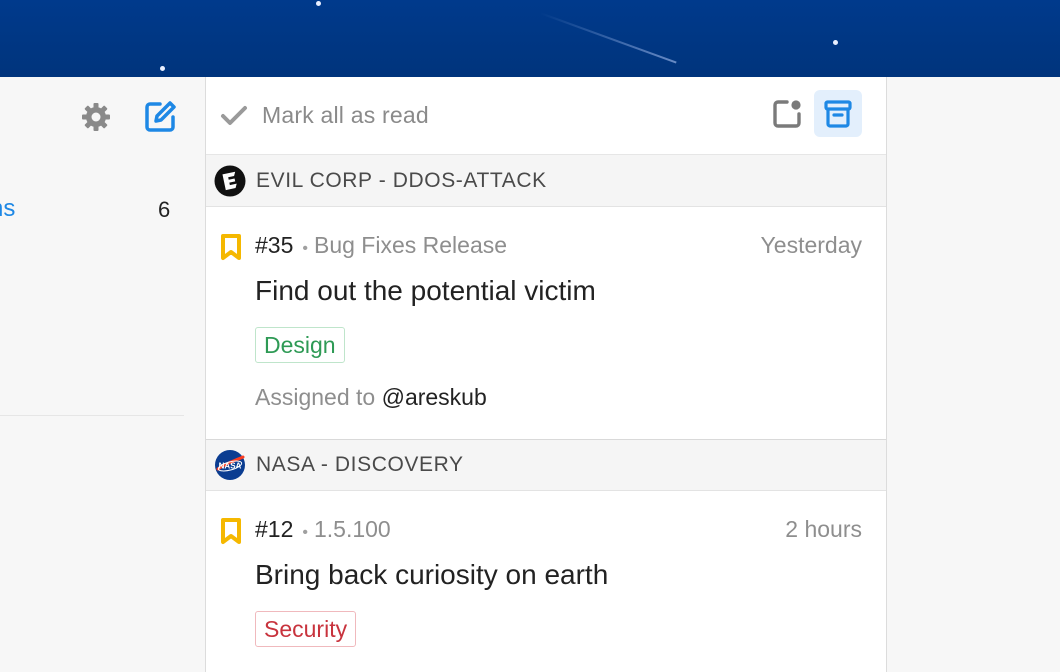 This screenshot has width=1060, height=672. What do you see at coordinates (811, 245) in the screenshot?
I see `notification-time: Yesterday` at bounding box center [811, 245].